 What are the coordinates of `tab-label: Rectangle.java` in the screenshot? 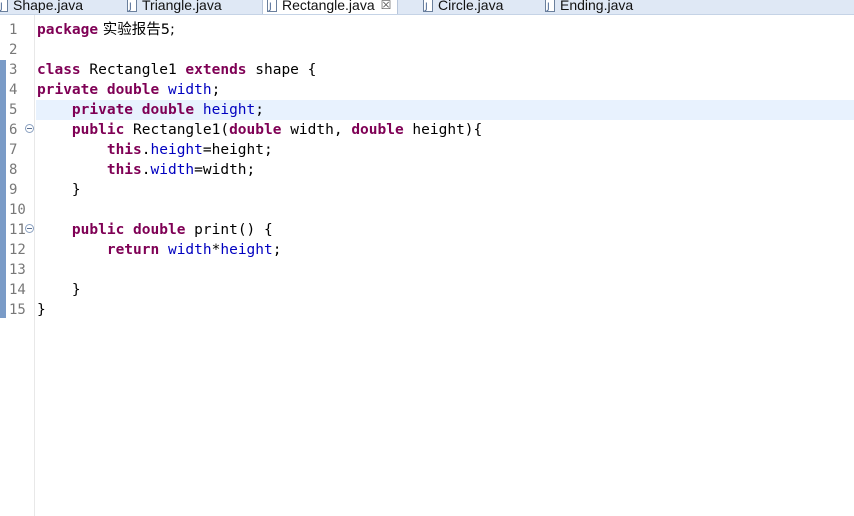 It's located at (328, 6).